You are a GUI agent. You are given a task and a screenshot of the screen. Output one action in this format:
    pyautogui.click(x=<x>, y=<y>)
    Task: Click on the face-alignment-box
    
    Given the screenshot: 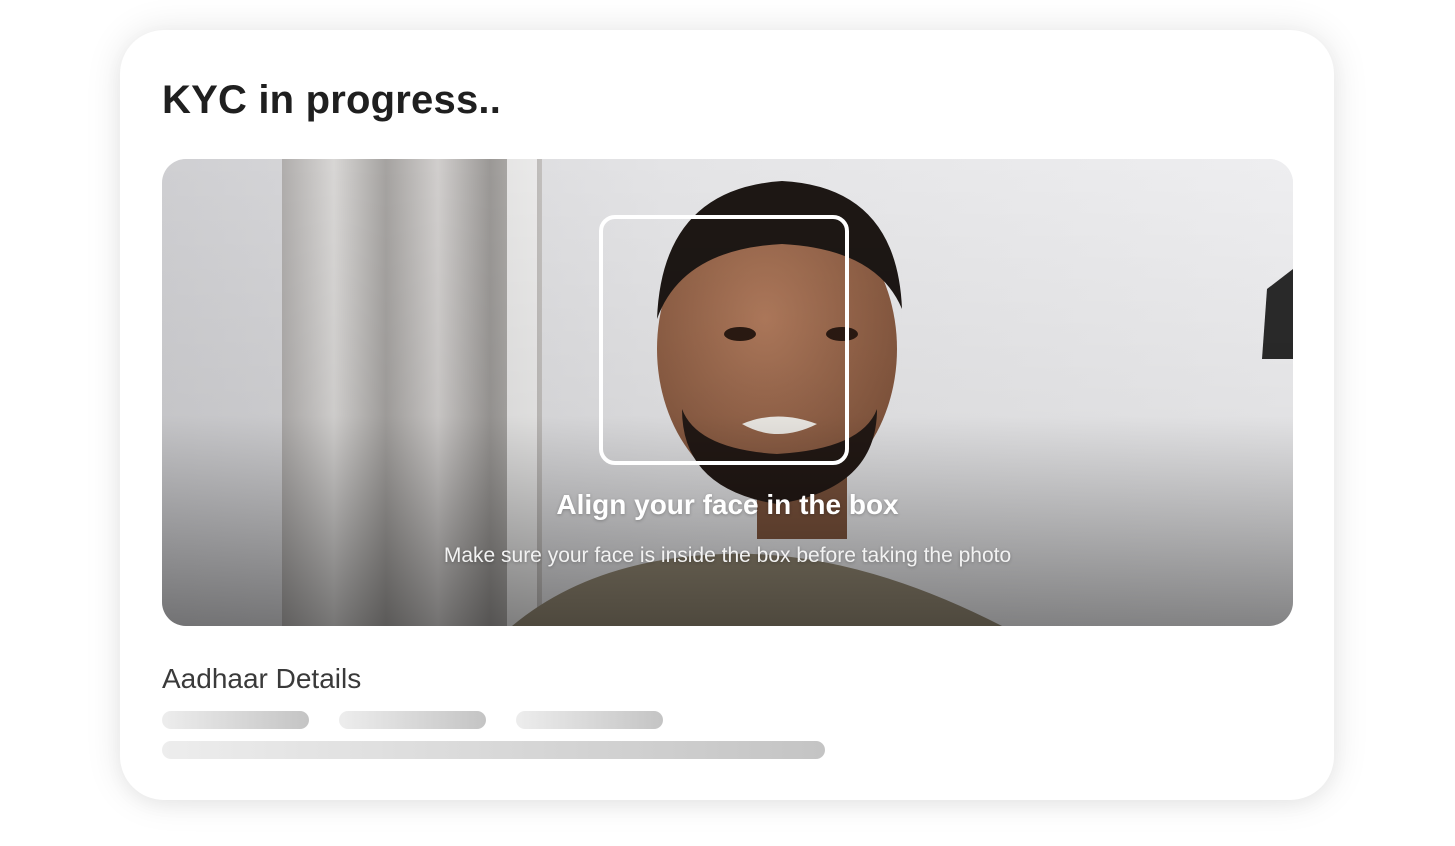 What is the action you would take?
    pyautogui.click(x=724, y=340)
    